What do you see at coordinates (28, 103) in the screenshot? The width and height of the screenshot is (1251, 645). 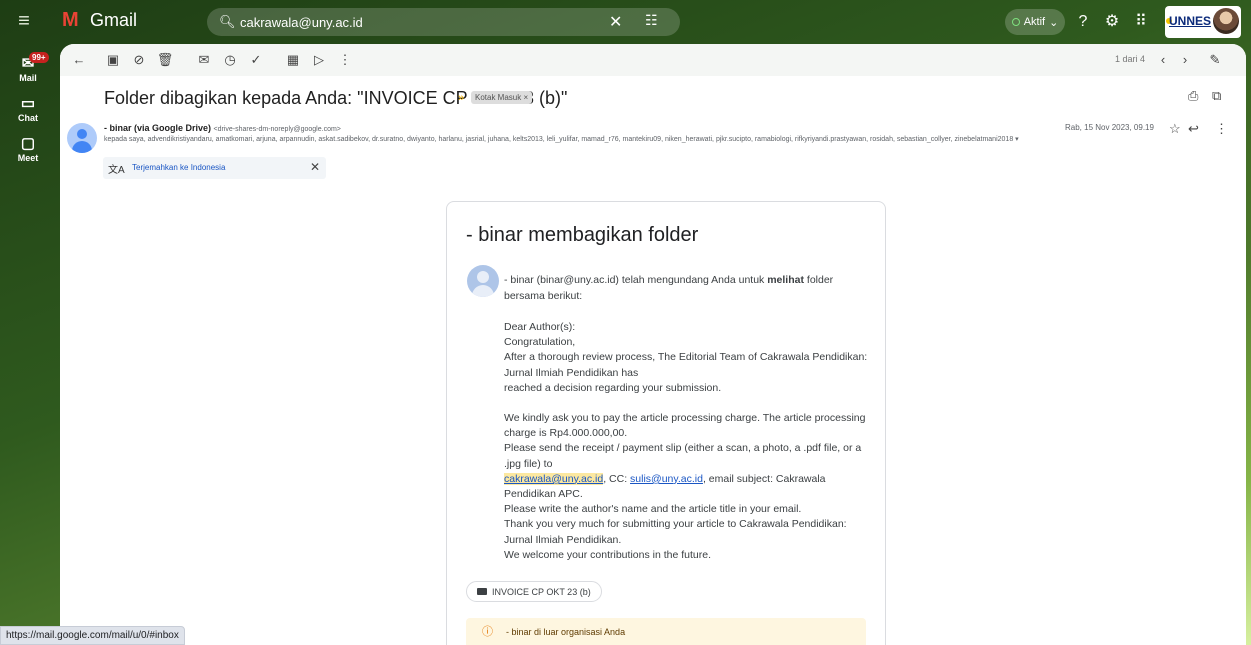 I see `chat-icon: ▭` at bounding box center [28, 103].